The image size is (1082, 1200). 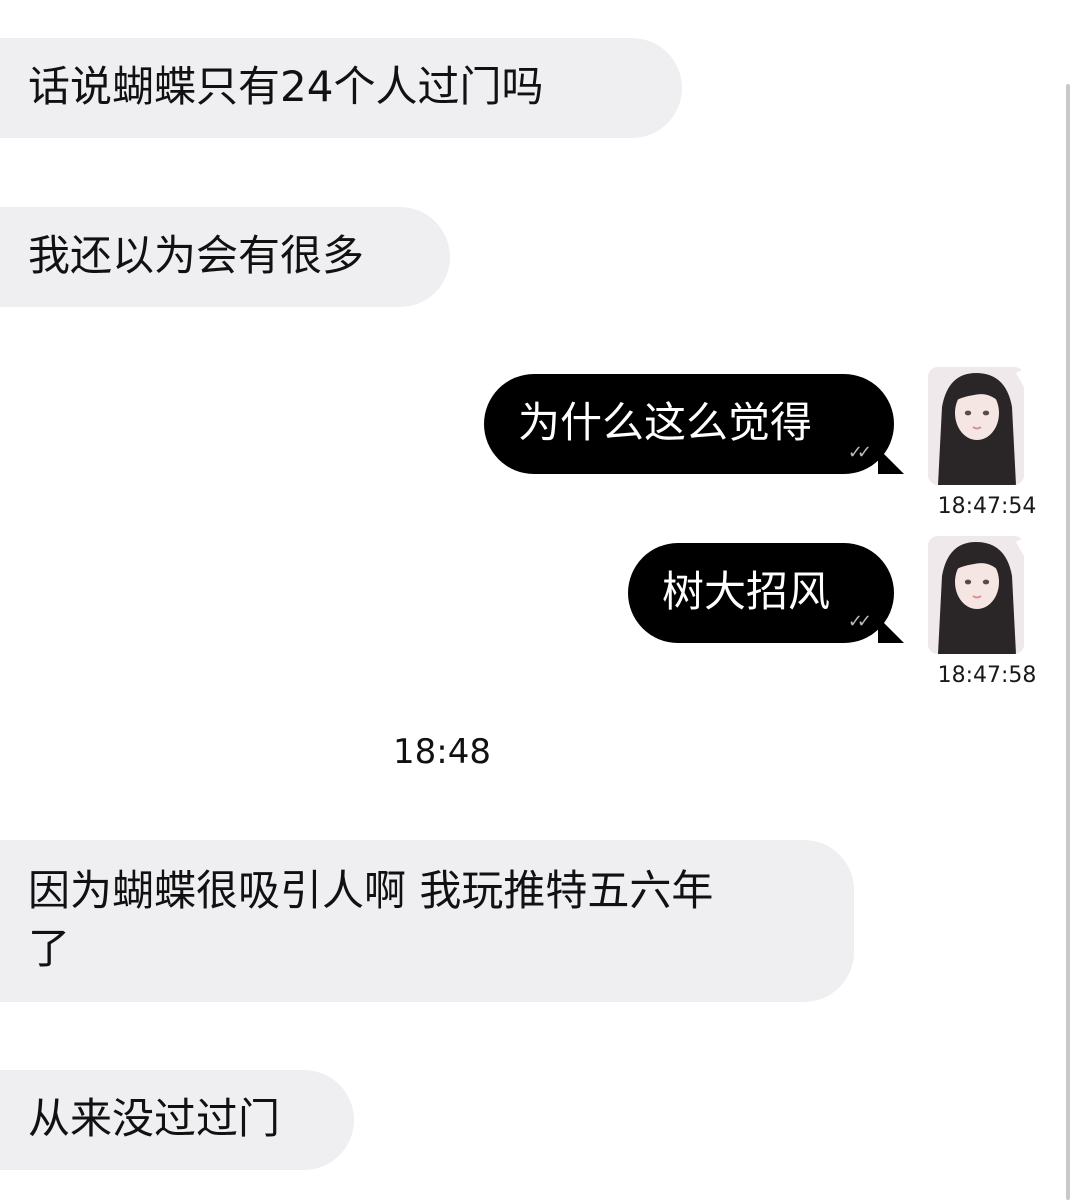 I want to click on time-divider: 18:48, so click(x=442, y=752).